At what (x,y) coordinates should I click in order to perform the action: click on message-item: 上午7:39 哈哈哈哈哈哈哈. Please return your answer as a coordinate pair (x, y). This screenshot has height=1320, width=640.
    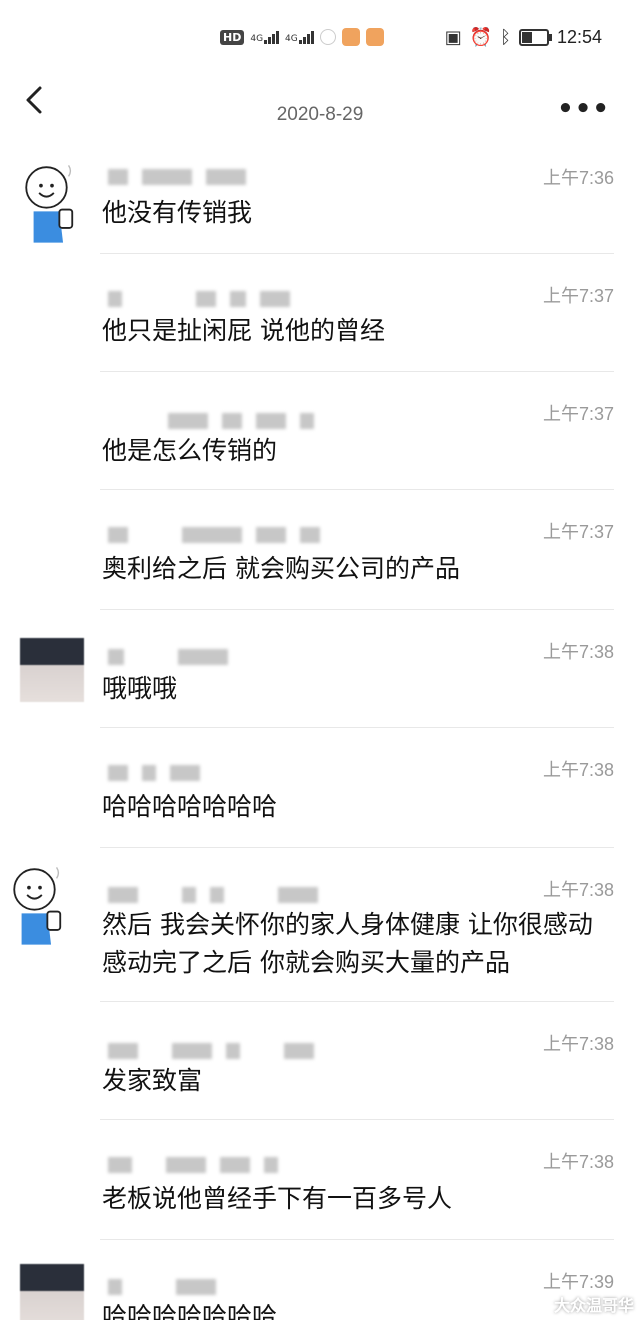
    Looking at the image, I should click on (320, 1280).